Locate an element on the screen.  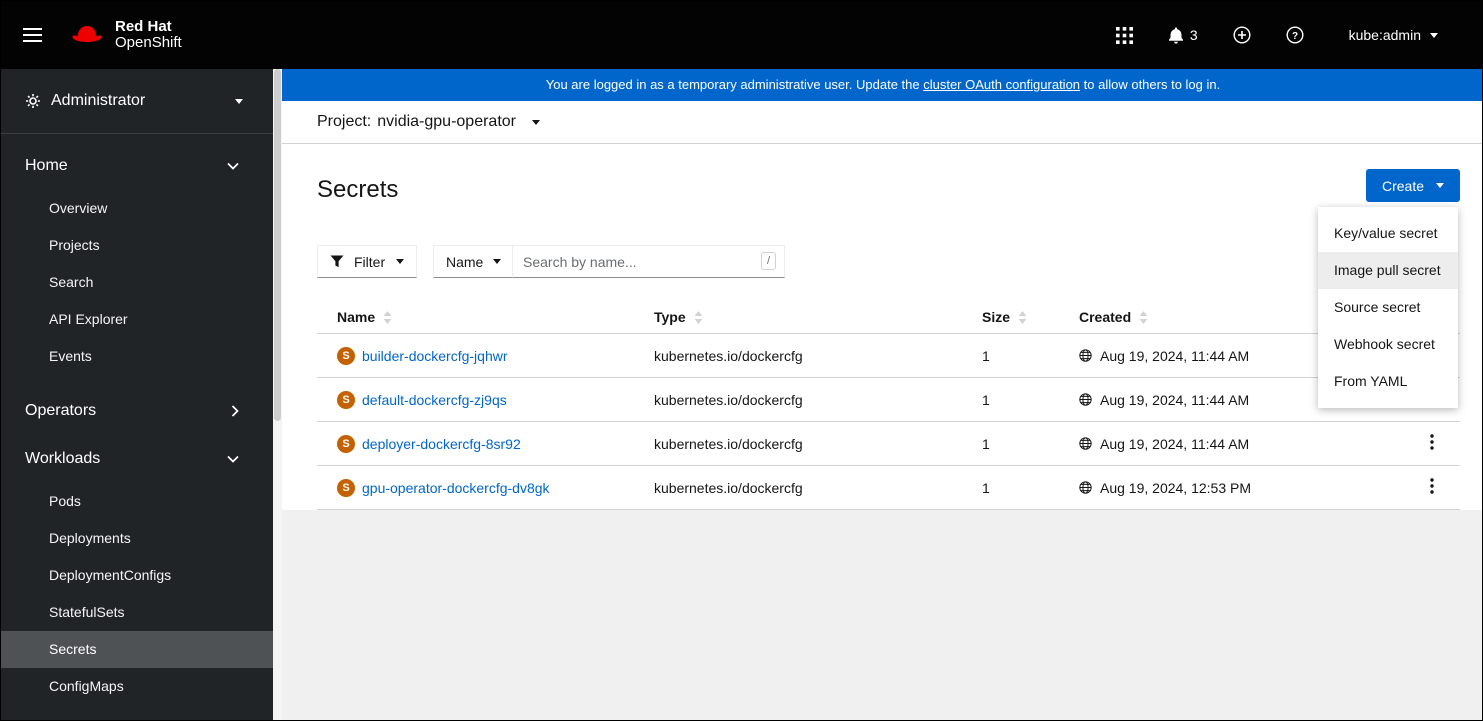
masthead: Red Hat OpenShift 3 ? kube:admin is located at coordinates (741, 35).